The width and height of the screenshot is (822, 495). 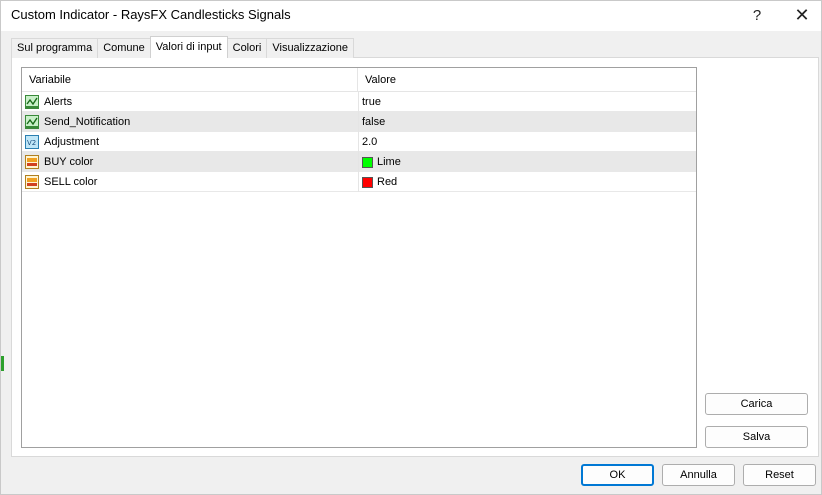 I want to click on table-row: Alerts true, so click(x=359, y=102).